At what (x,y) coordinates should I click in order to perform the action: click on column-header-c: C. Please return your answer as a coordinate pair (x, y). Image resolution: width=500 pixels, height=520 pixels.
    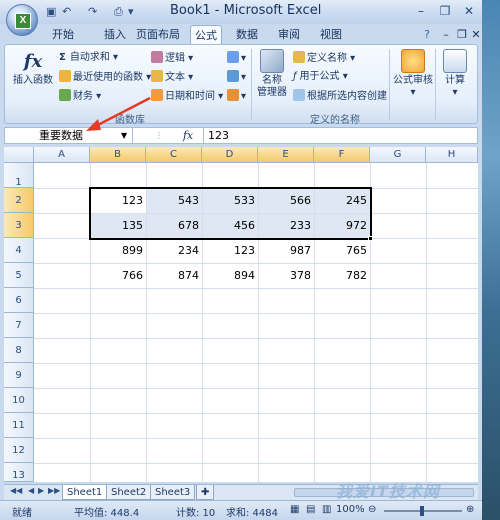
    Looking at the image, I should click on (174, 155).